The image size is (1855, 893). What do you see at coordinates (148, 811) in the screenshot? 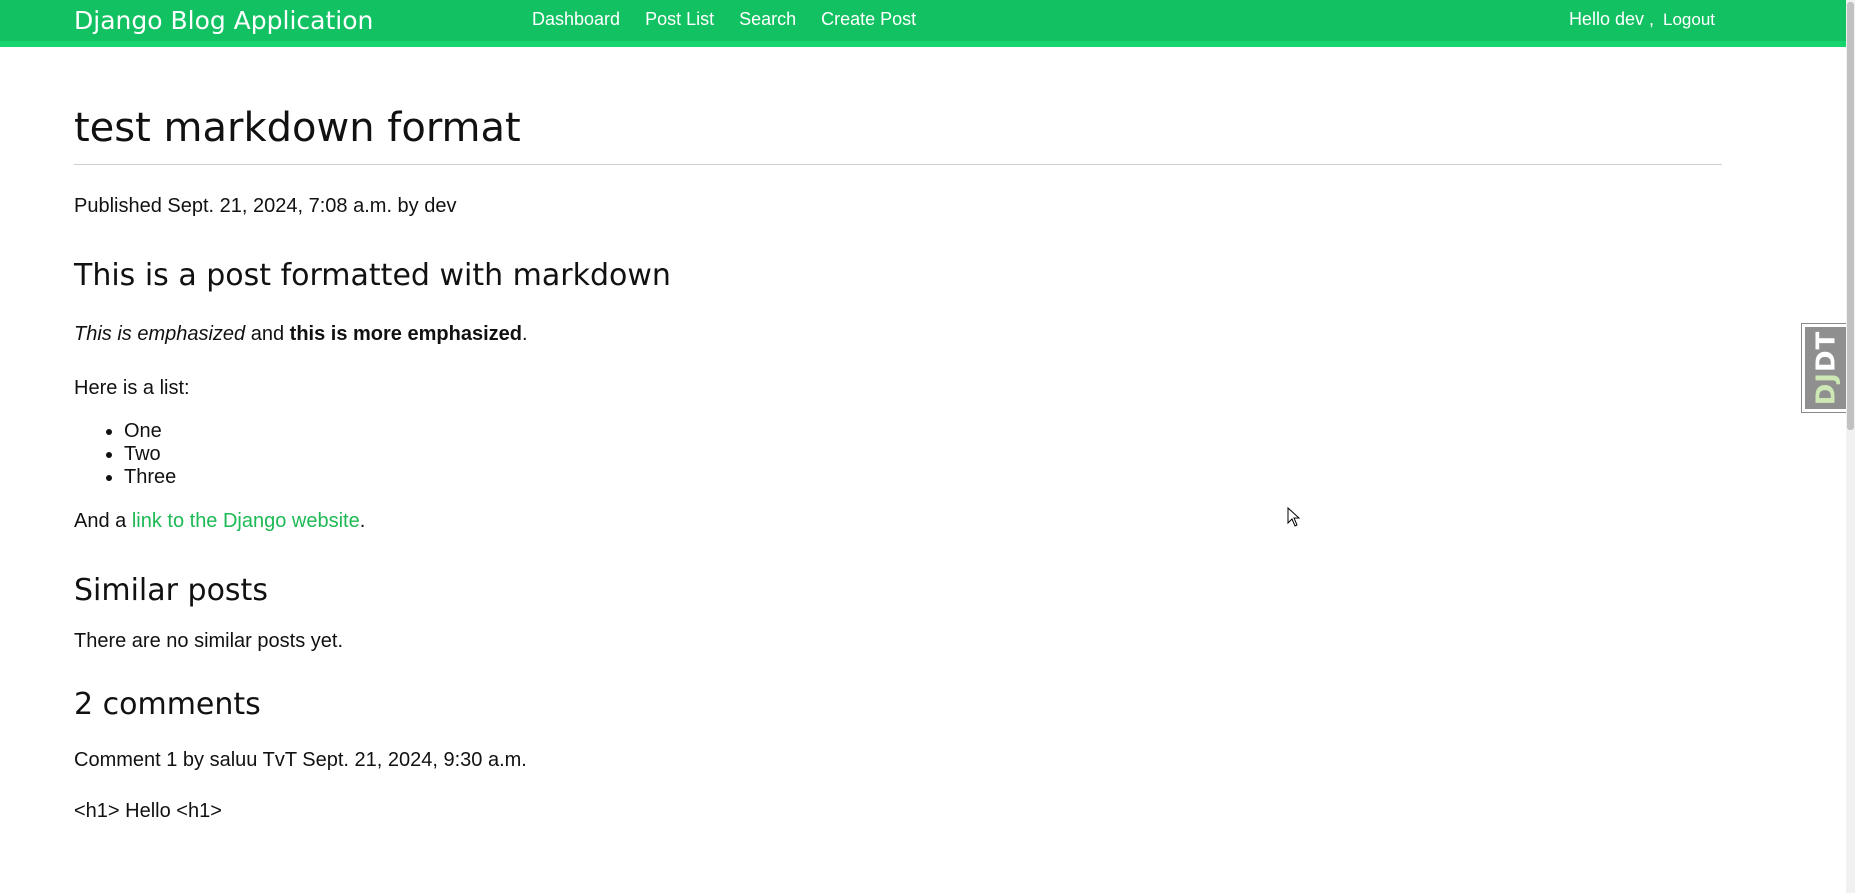
I see `comment-body: <h1> Hello <h1>` at bounding box center [148, 811].